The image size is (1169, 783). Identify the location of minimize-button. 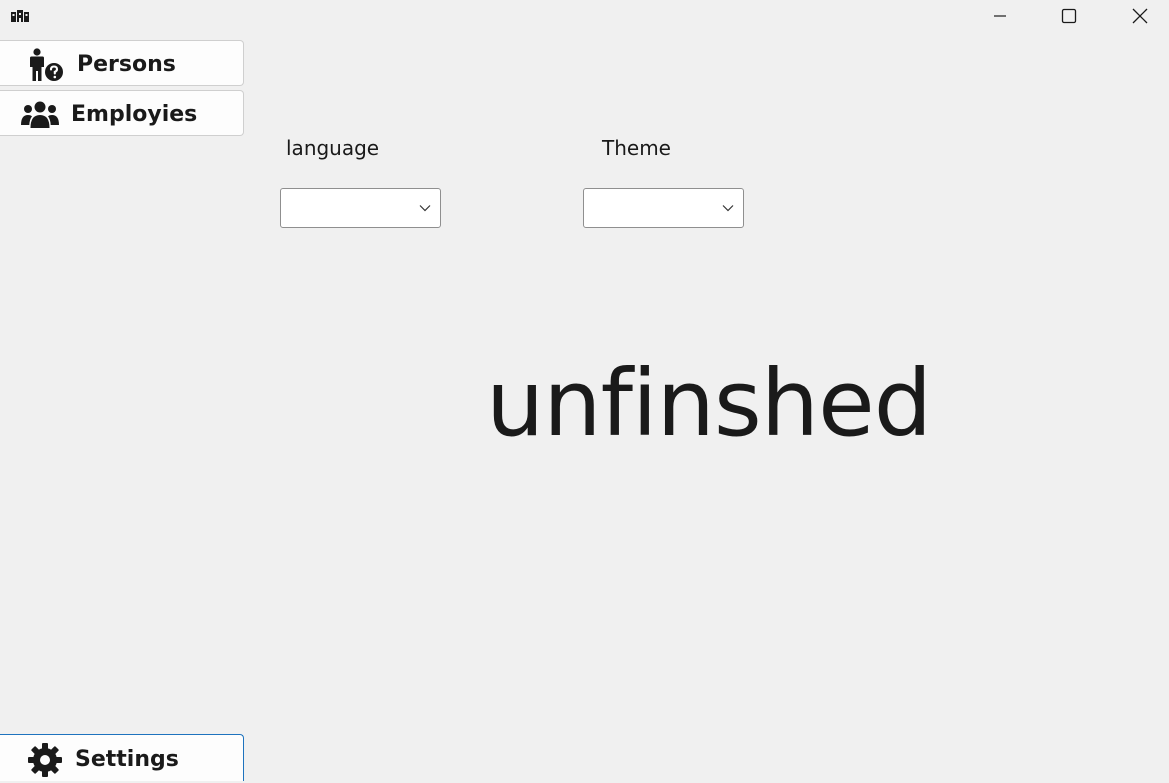
(1000, 16).